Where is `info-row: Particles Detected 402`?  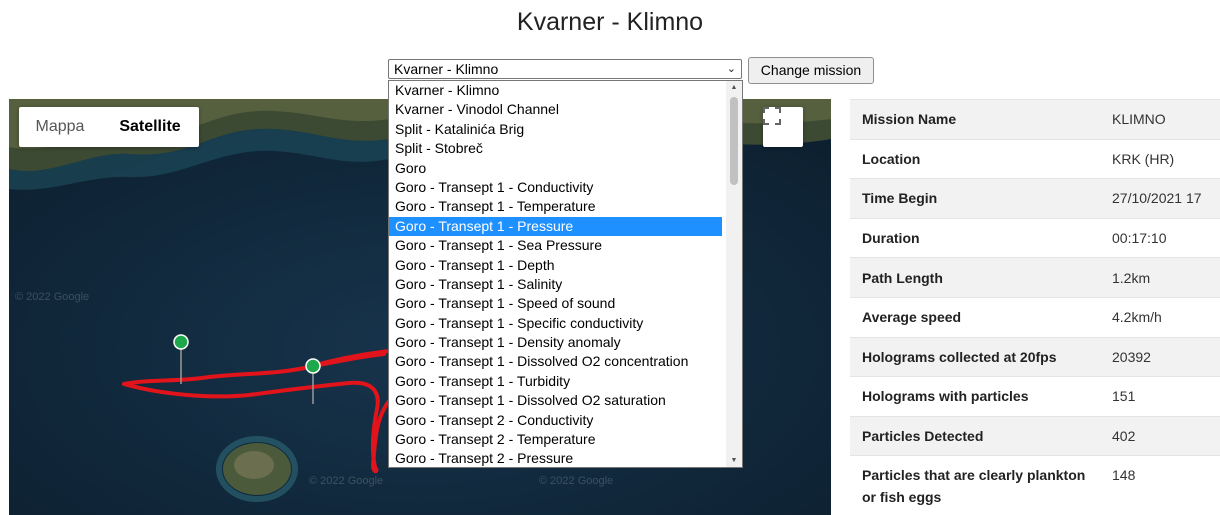
info-row: Particles Detected 402 is located at coordinates (1035, 435).